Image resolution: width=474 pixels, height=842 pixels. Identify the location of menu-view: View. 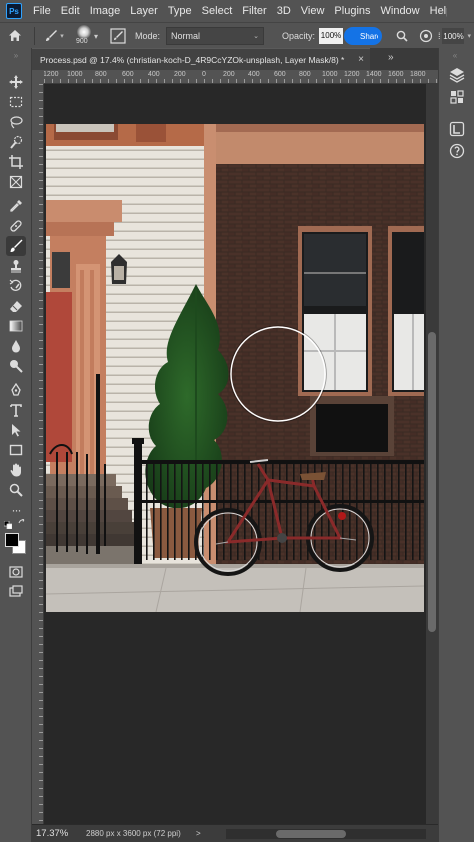
(313, 11).